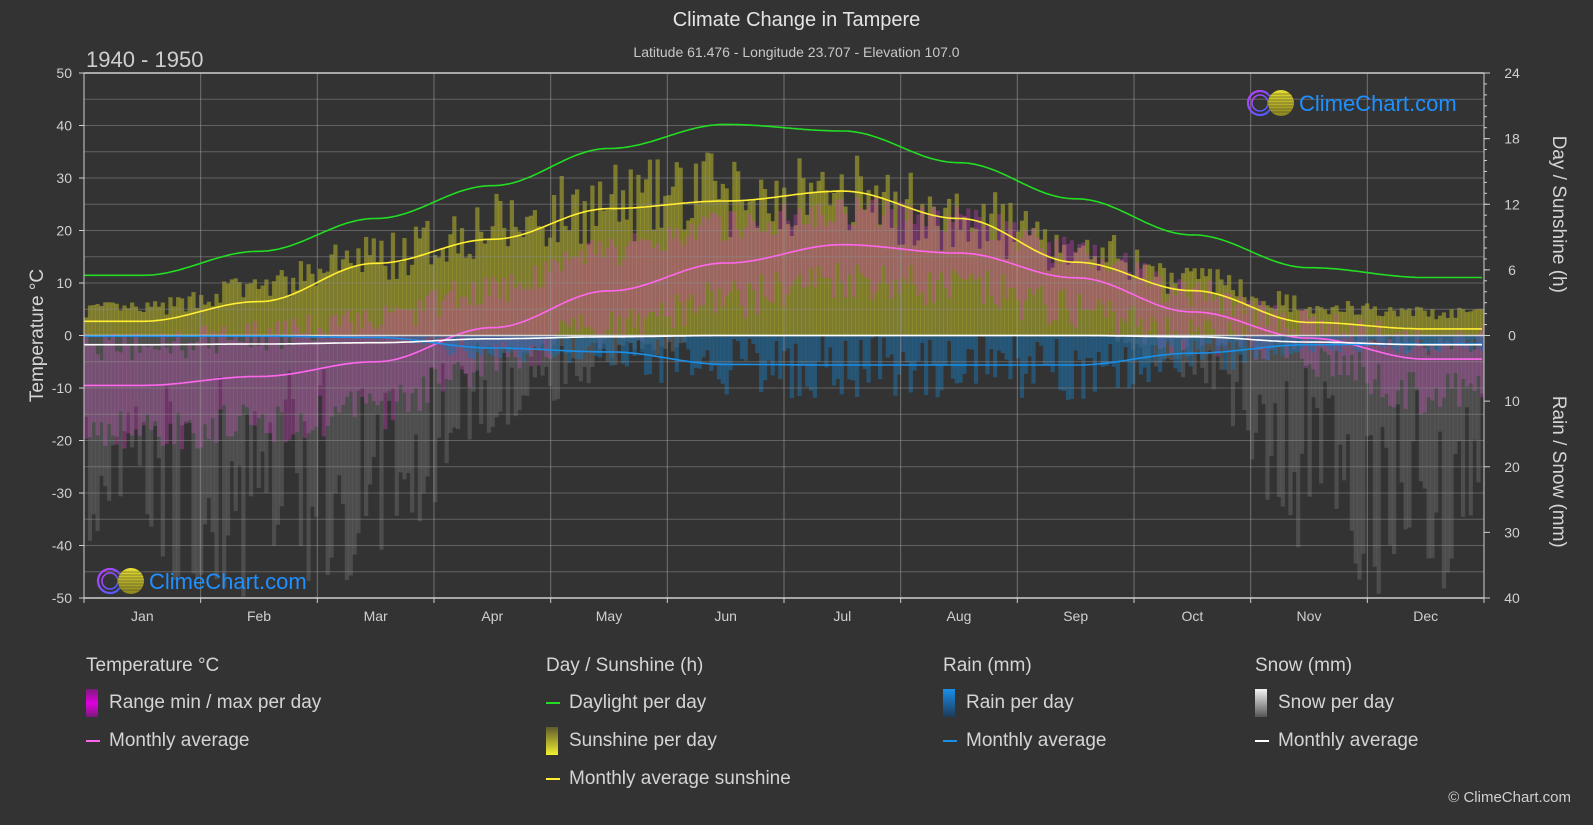  Describe the element at coordinates (1558, 214) in the screenshot. I see `right-axis-title-sunshine: Day / Sunshine (h)` at that location.